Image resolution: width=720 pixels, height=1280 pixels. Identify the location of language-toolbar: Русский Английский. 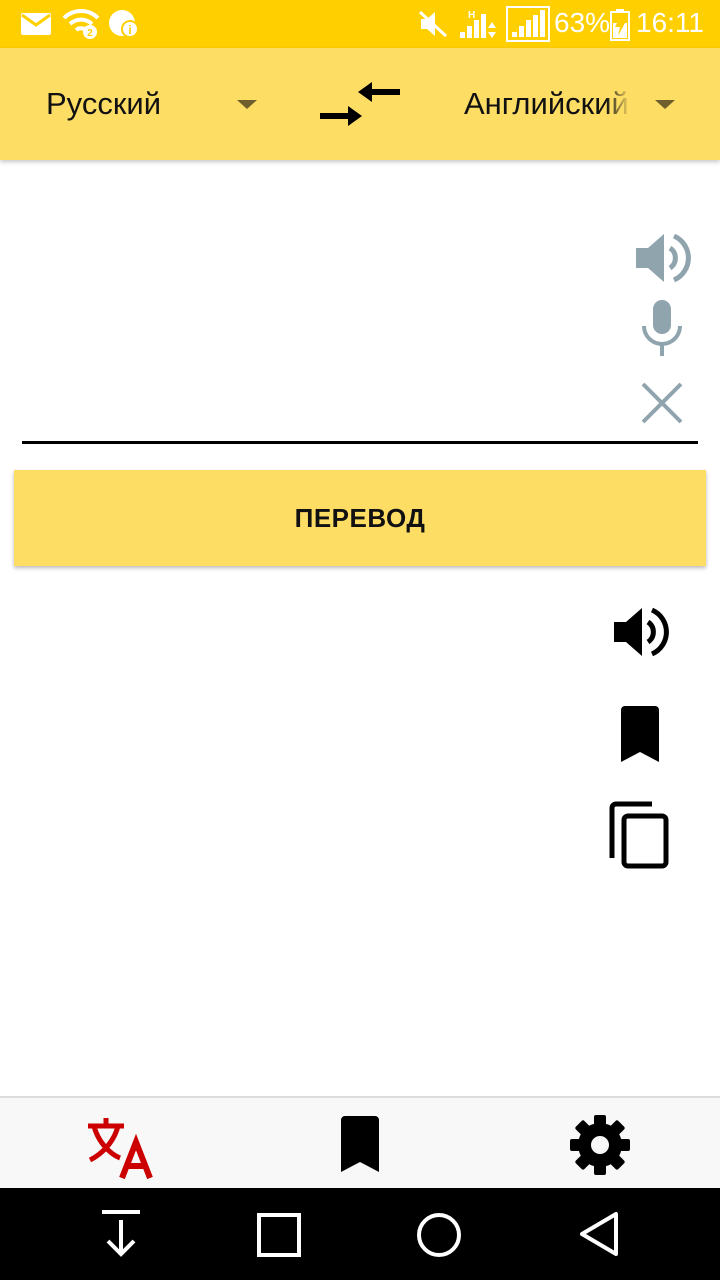
(360, 104).